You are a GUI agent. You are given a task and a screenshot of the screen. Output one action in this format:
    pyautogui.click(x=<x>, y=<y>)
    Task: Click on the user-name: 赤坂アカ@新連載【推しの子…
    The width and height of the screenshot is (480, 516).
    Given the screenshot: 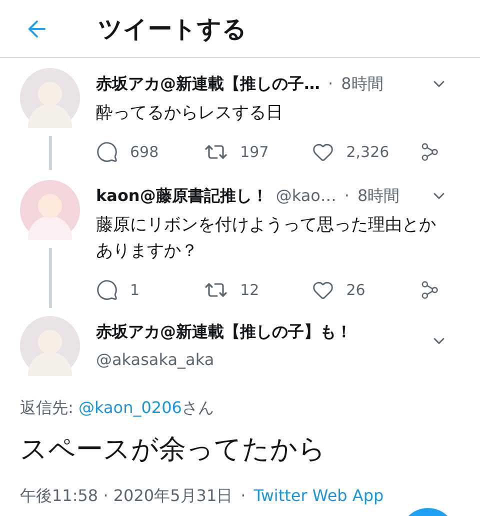 What is the action you would take?
    pyautogui.click(x=208, y=84)
    